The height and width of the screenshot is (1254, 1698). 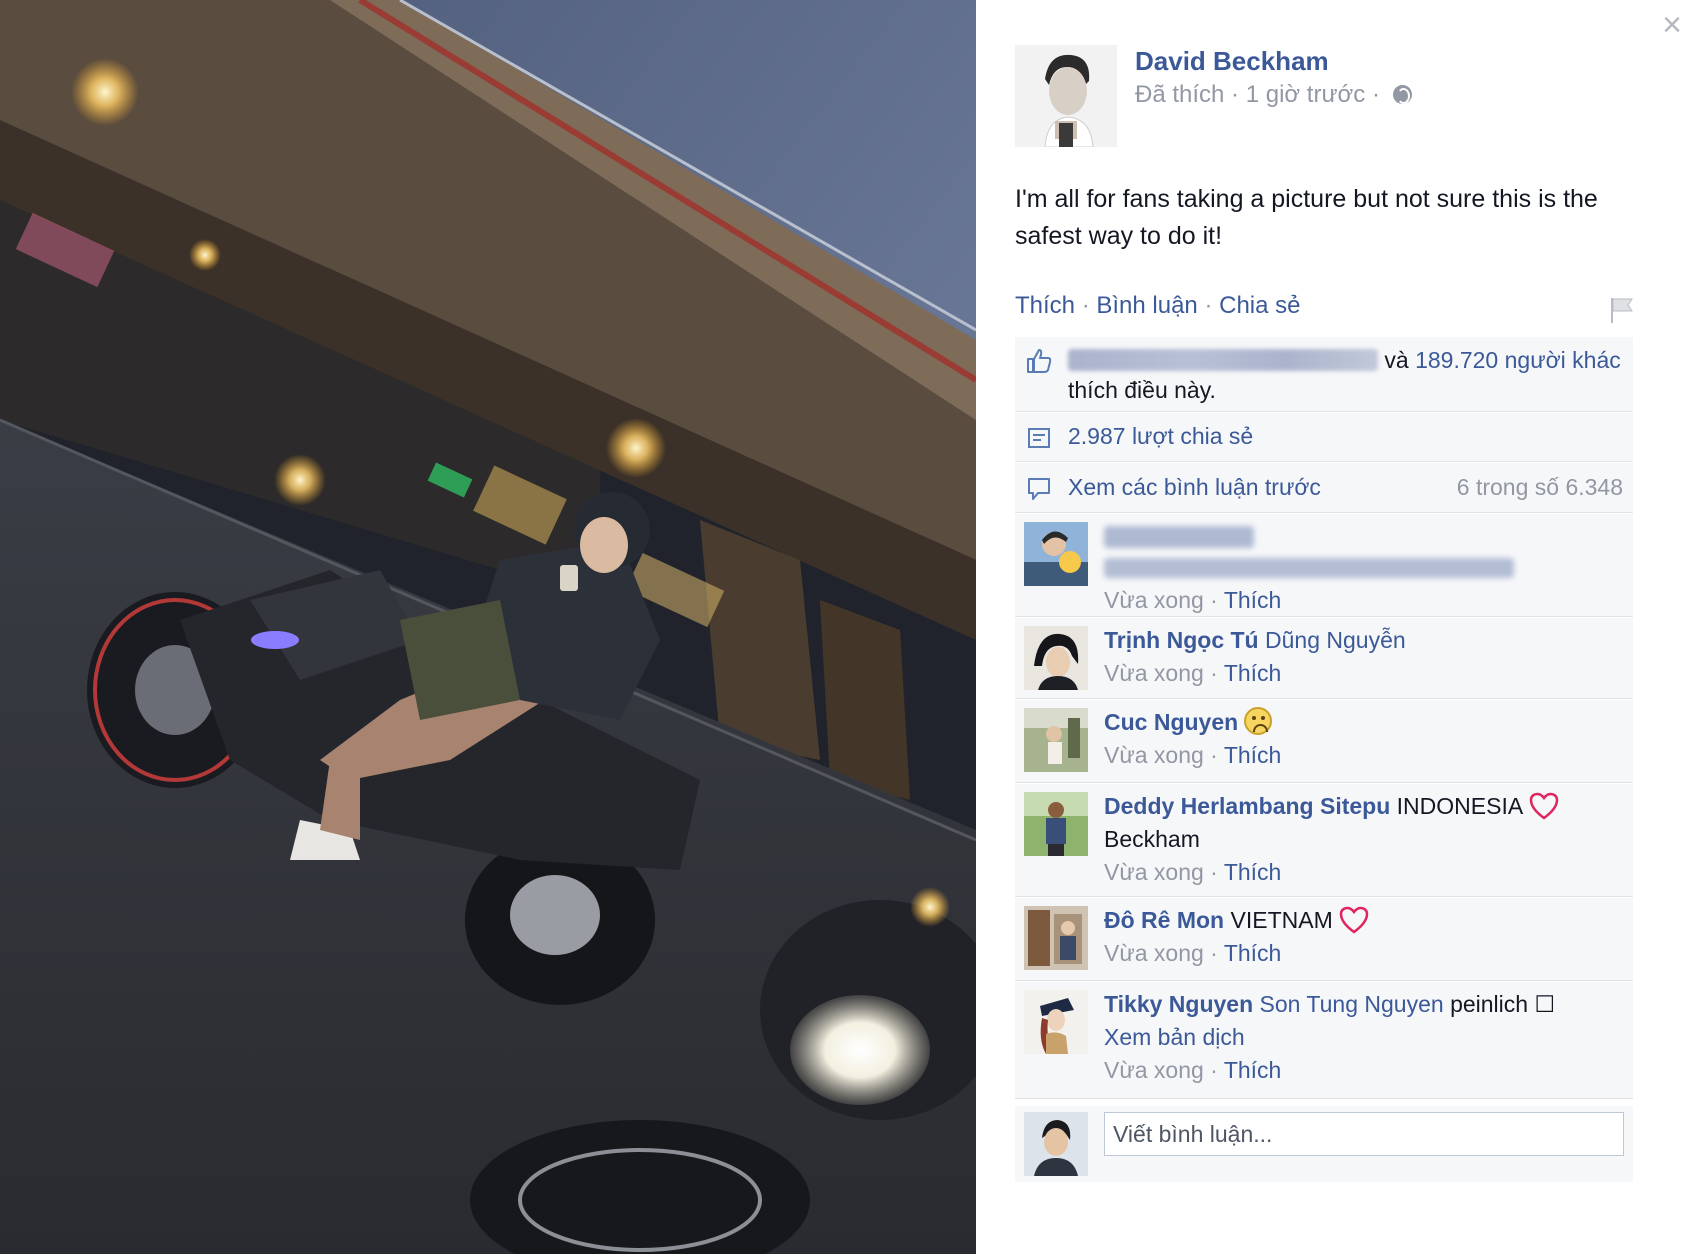 I want to click on post-timestamp: Đã thích · 1 giờ trước ·, so click(x=1261, y=94).